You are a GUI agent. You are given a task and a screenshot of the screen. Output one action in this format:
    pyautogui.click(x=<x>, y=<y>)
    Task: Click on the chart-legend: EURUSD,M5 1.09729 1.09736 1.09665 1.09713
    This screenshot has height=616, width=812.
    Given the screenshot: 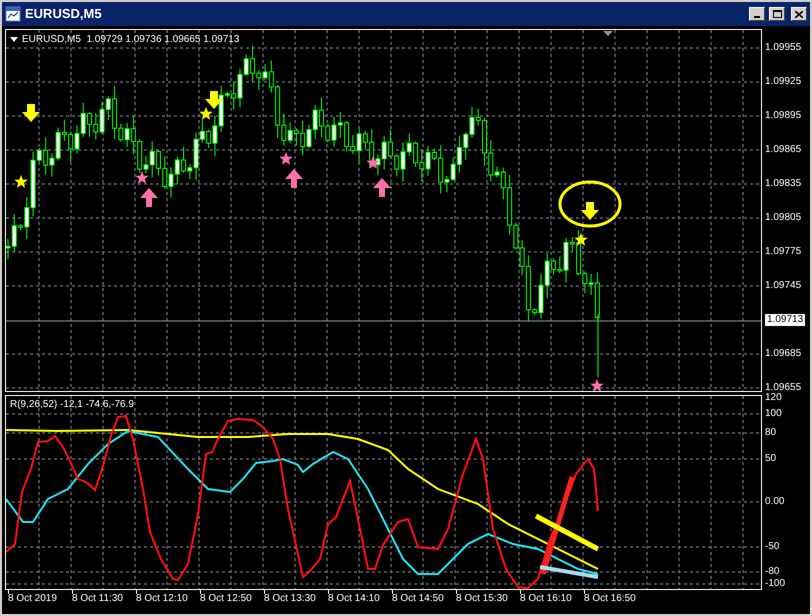 What is the action you would take?
    pyautogui.click(x=131, y=39)
    